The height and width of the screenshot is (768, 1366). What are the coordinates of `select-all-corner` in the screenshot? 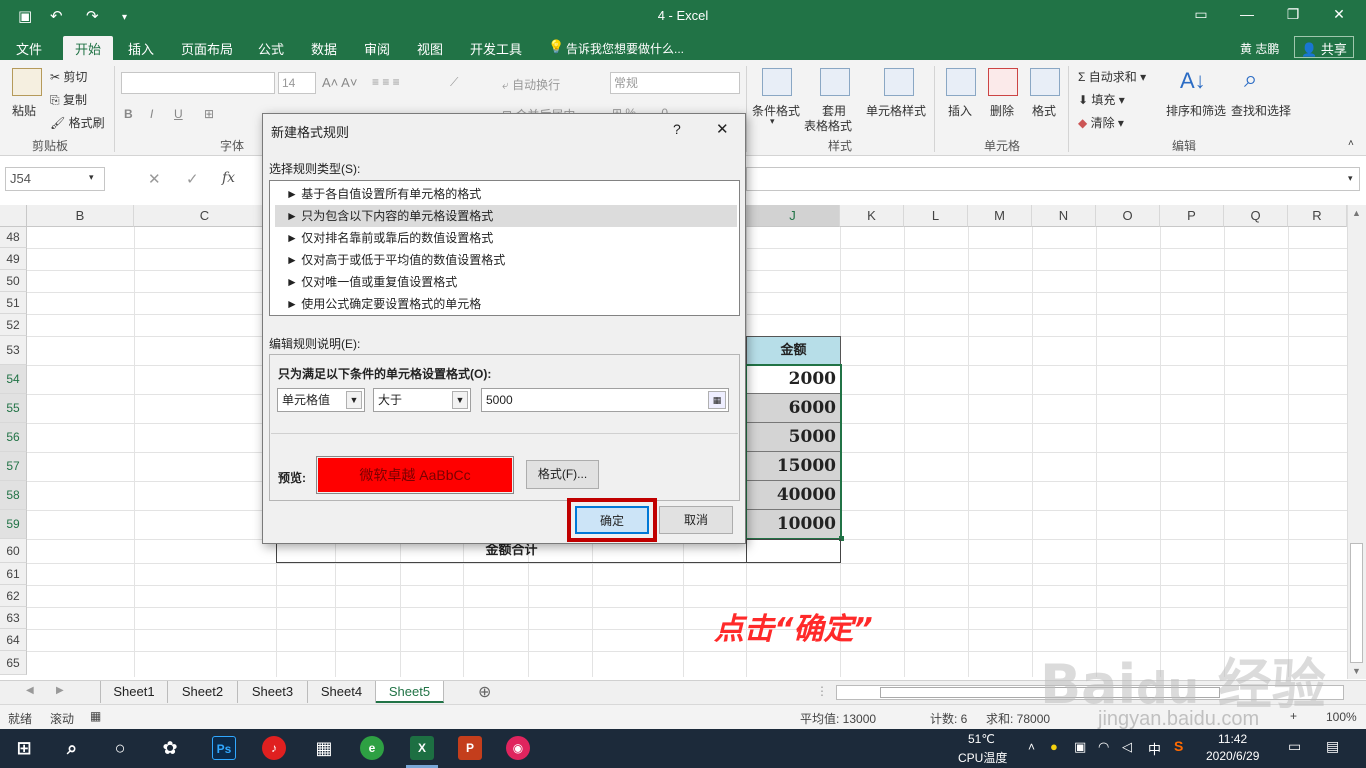 It's located at (13, 216).